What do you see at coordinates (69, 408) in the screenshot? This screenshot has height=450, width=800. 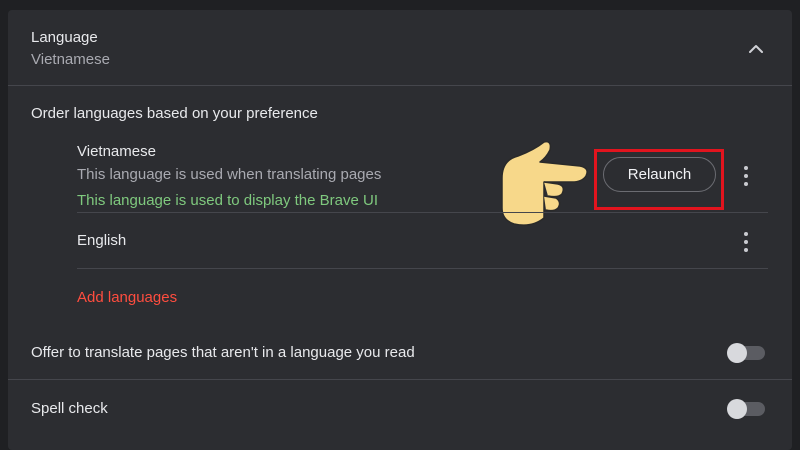 I see `spell-check-label: Spell check` at bounding box center [69, 408].